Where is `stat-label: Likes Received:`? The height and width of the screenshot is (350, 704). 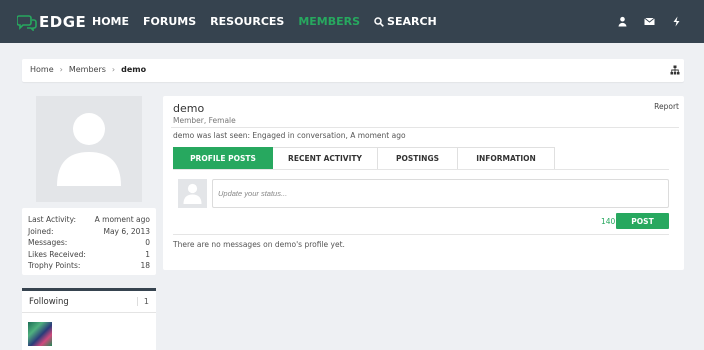
stat-label: Likes Received: is located at coordinates (57, 254).